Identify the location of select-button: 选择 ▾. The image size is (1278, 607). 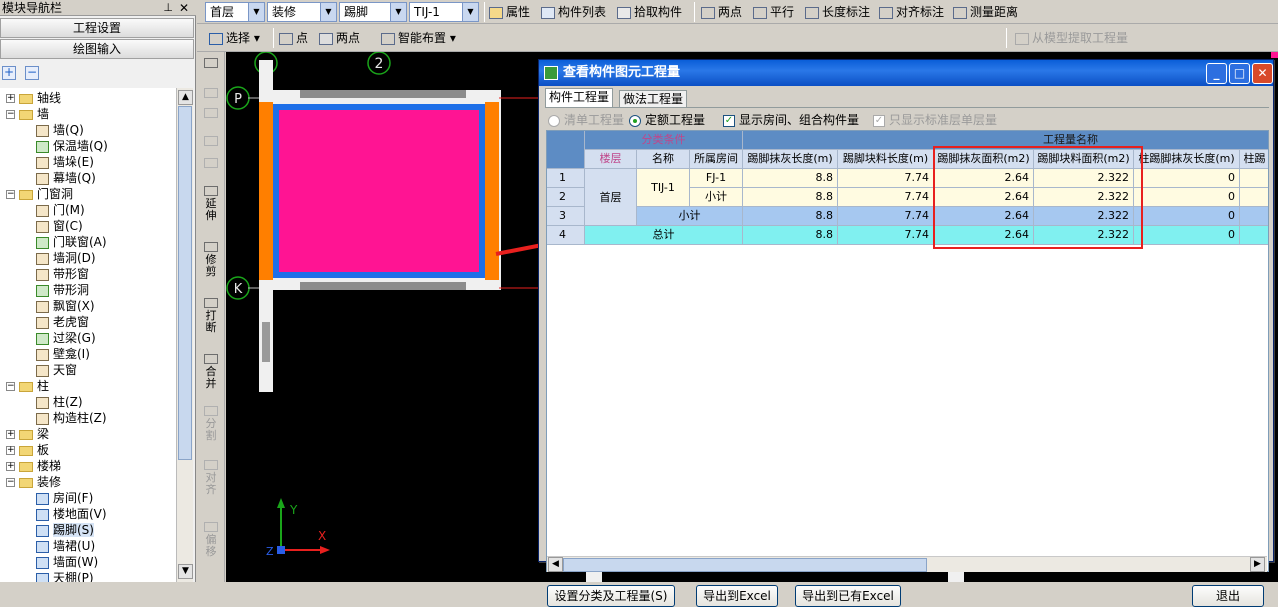
(234, 38).